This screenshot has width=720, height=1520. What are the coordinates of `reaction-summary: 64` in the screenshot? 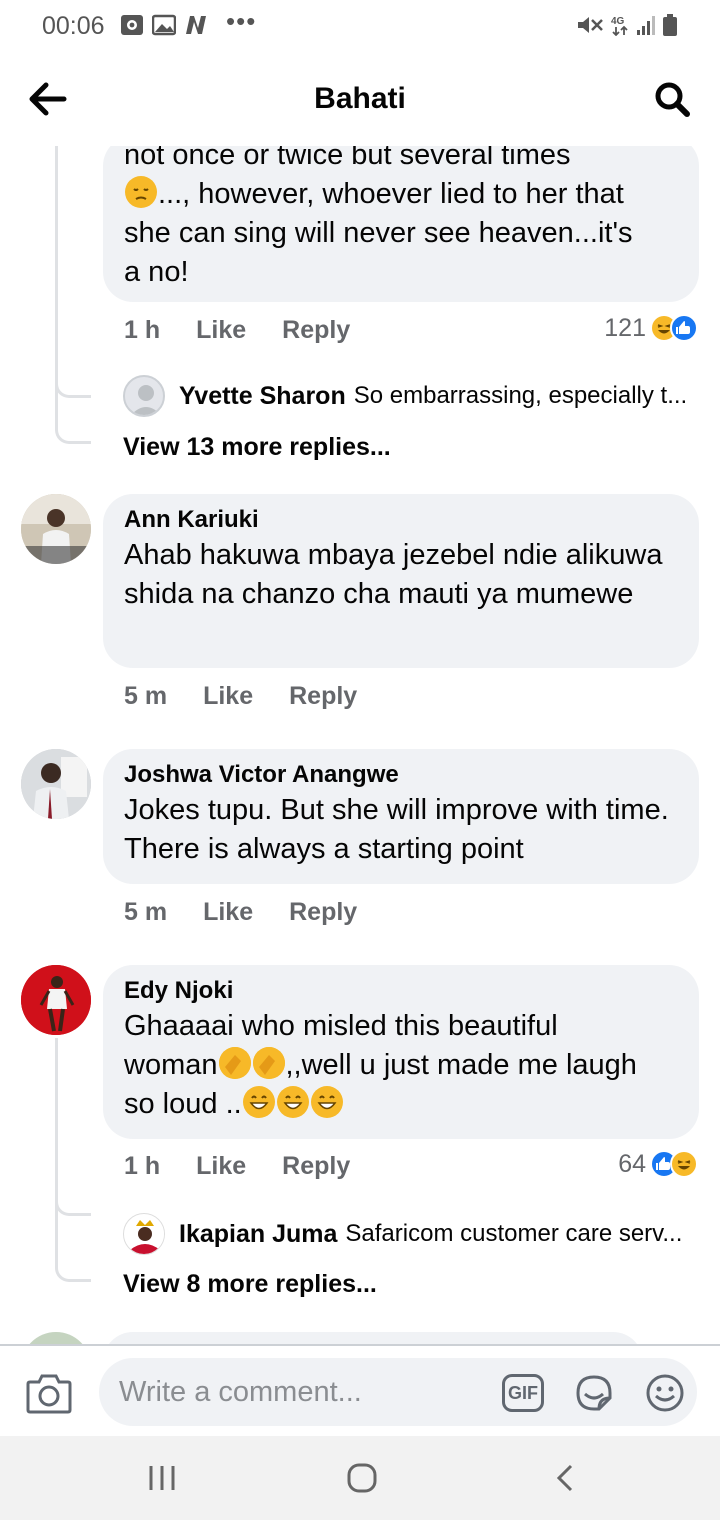 It's located at (658, 1164).